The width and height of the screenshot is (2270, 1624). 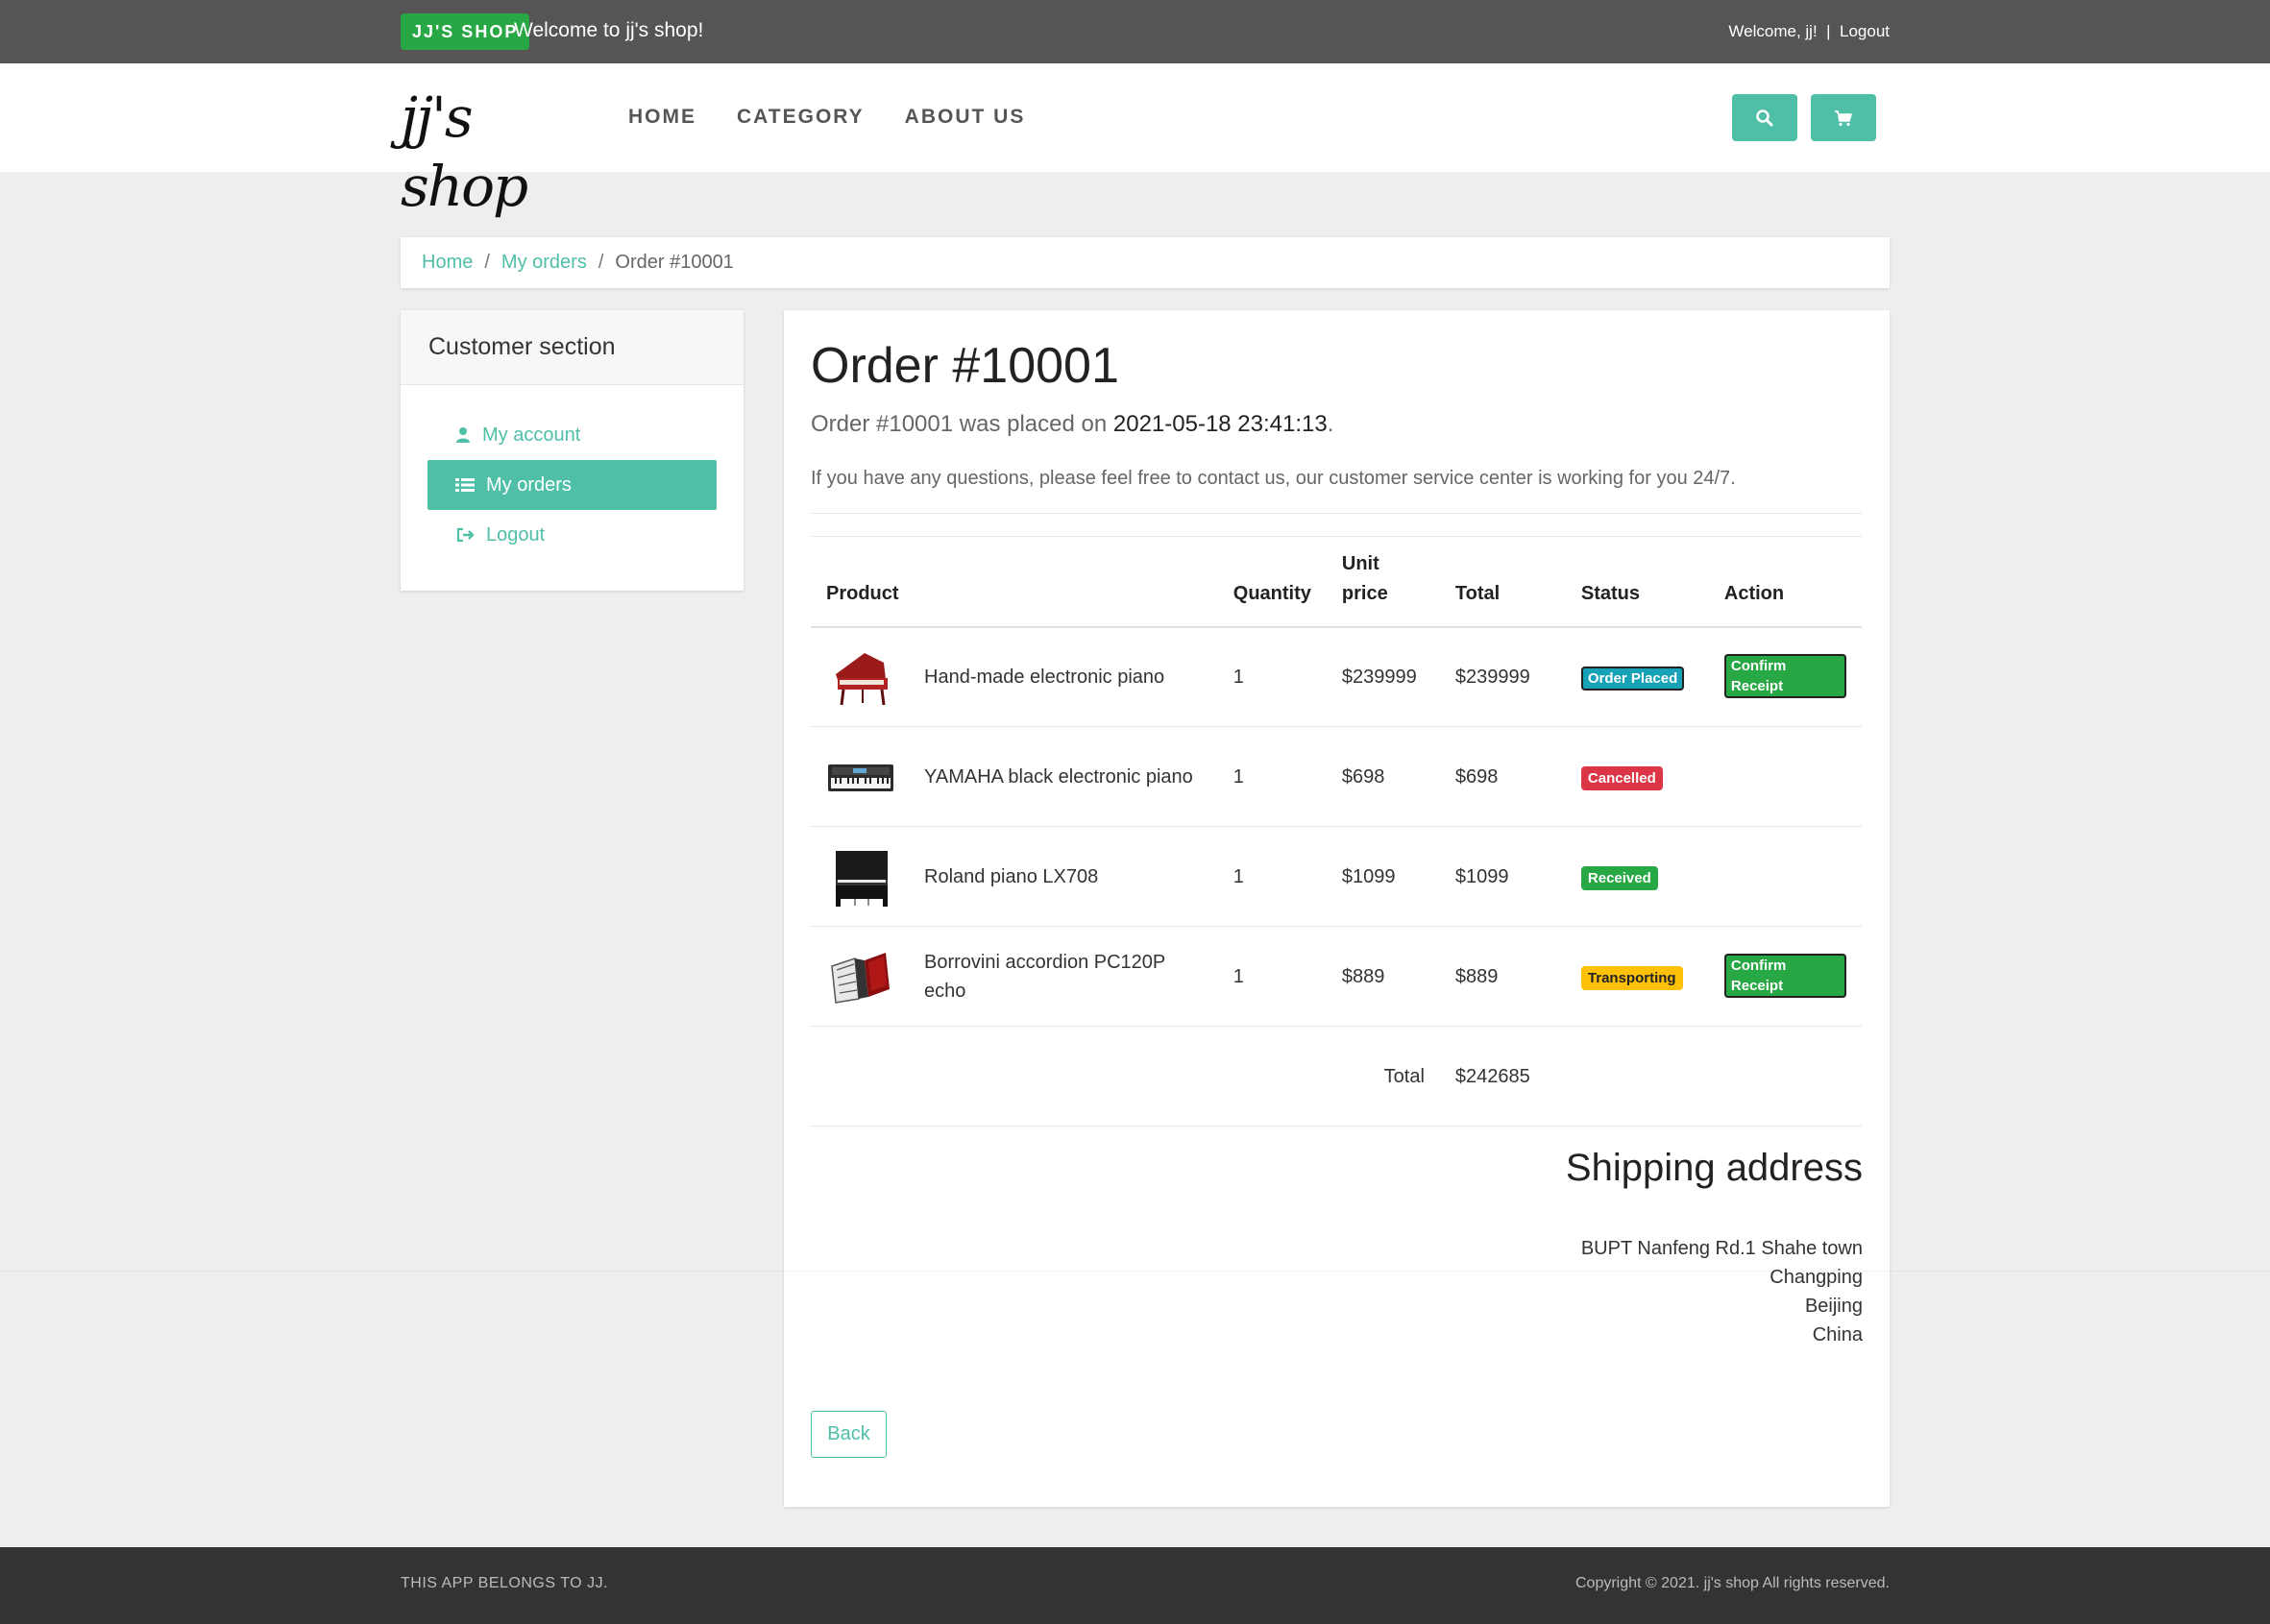 I want to click on red-grand-piano-image, so click(x=860, y=677).